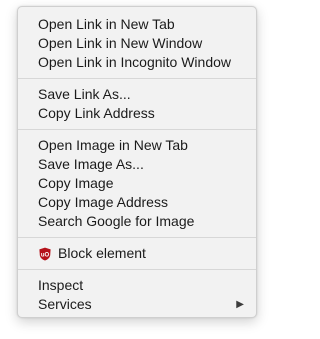  I want to click on submenu-arrow-icon: ▶, so click(240, 304).